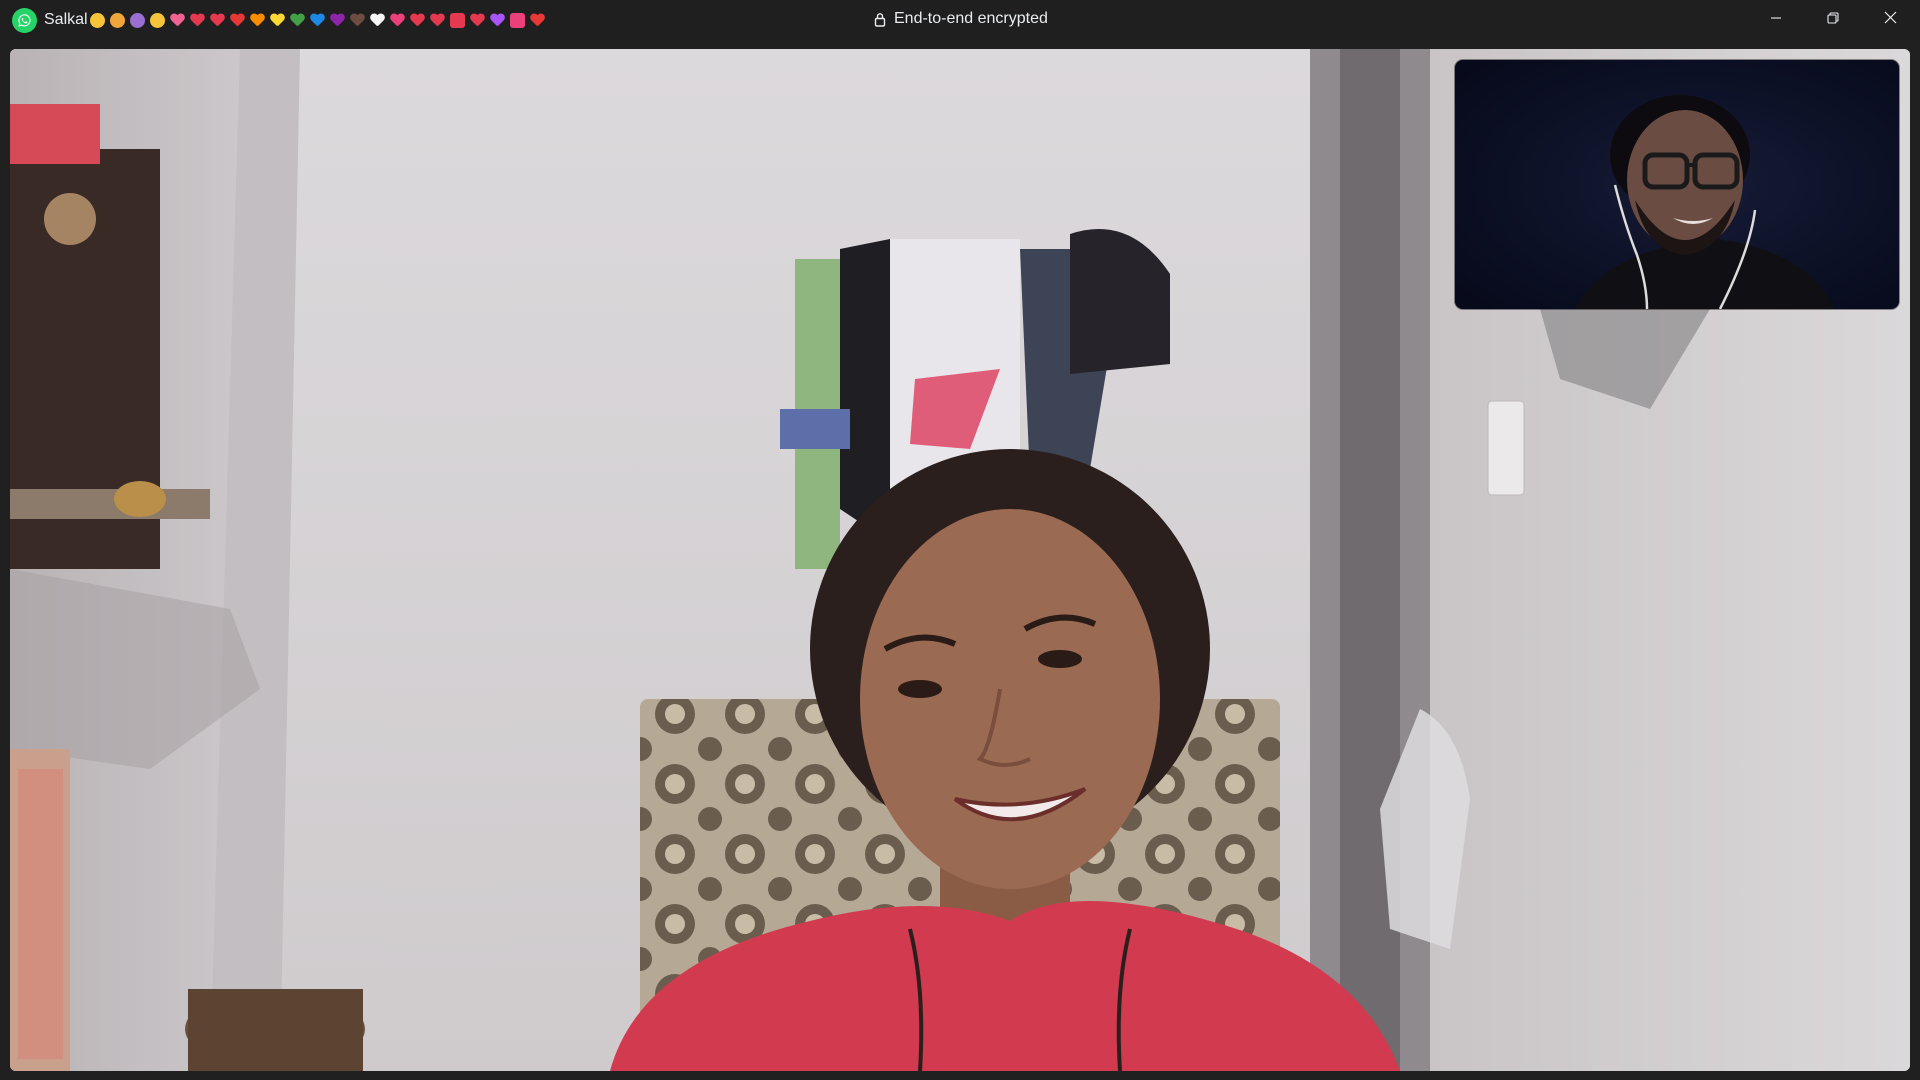  I want to click on contact-name-emojis, so click(317, 20).